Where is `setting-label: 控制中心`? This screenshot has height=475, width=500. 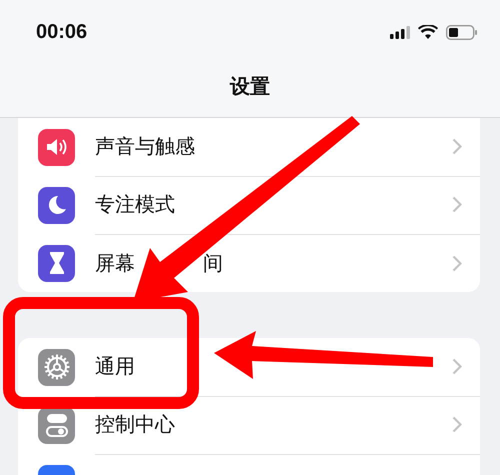 setting-label: 控制中心 is located at coordinates (135, 424).